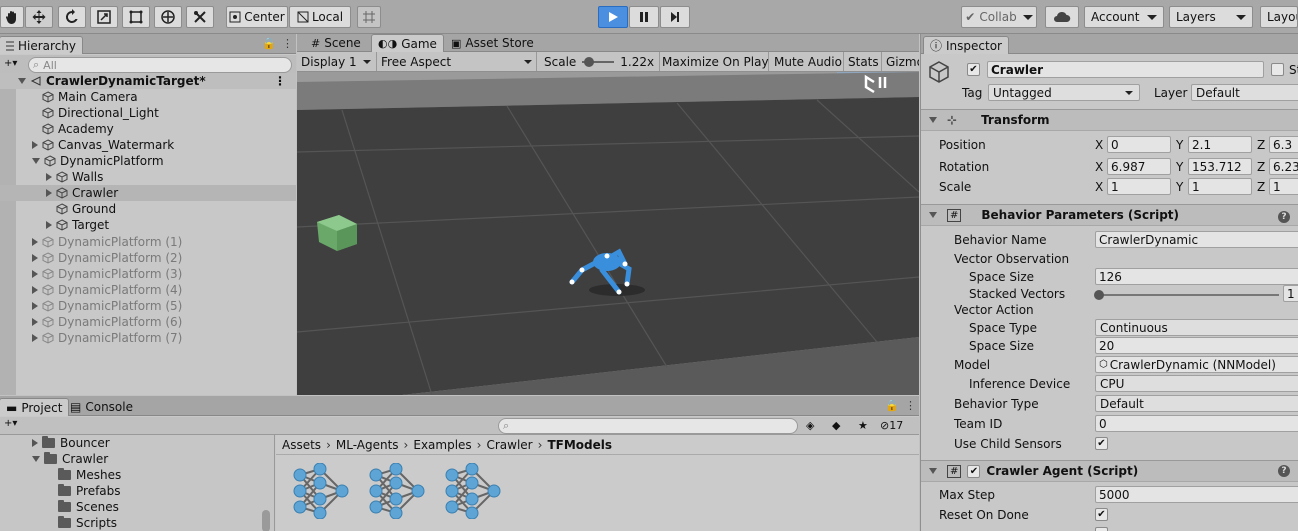  I want to click on position-z-field: 6.3, so click(1283, 144).